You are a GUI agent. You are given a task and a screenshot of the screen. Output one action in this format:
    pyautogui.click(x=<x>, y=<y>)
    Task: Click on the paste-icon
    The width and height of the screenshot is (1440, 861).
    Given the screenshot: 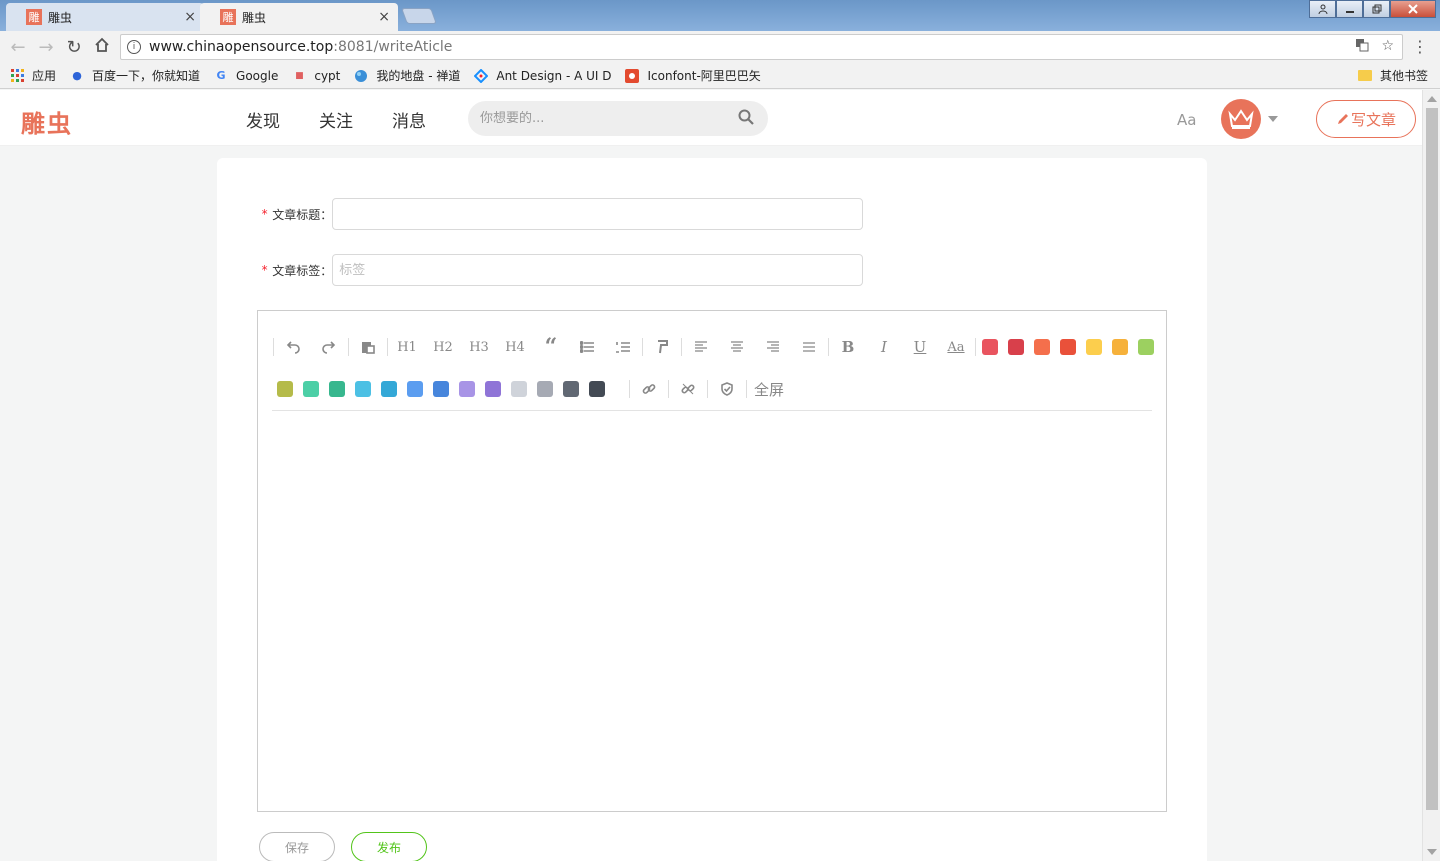 What is the action you would take?
    pyautogui.click(x=368, y=347)
    